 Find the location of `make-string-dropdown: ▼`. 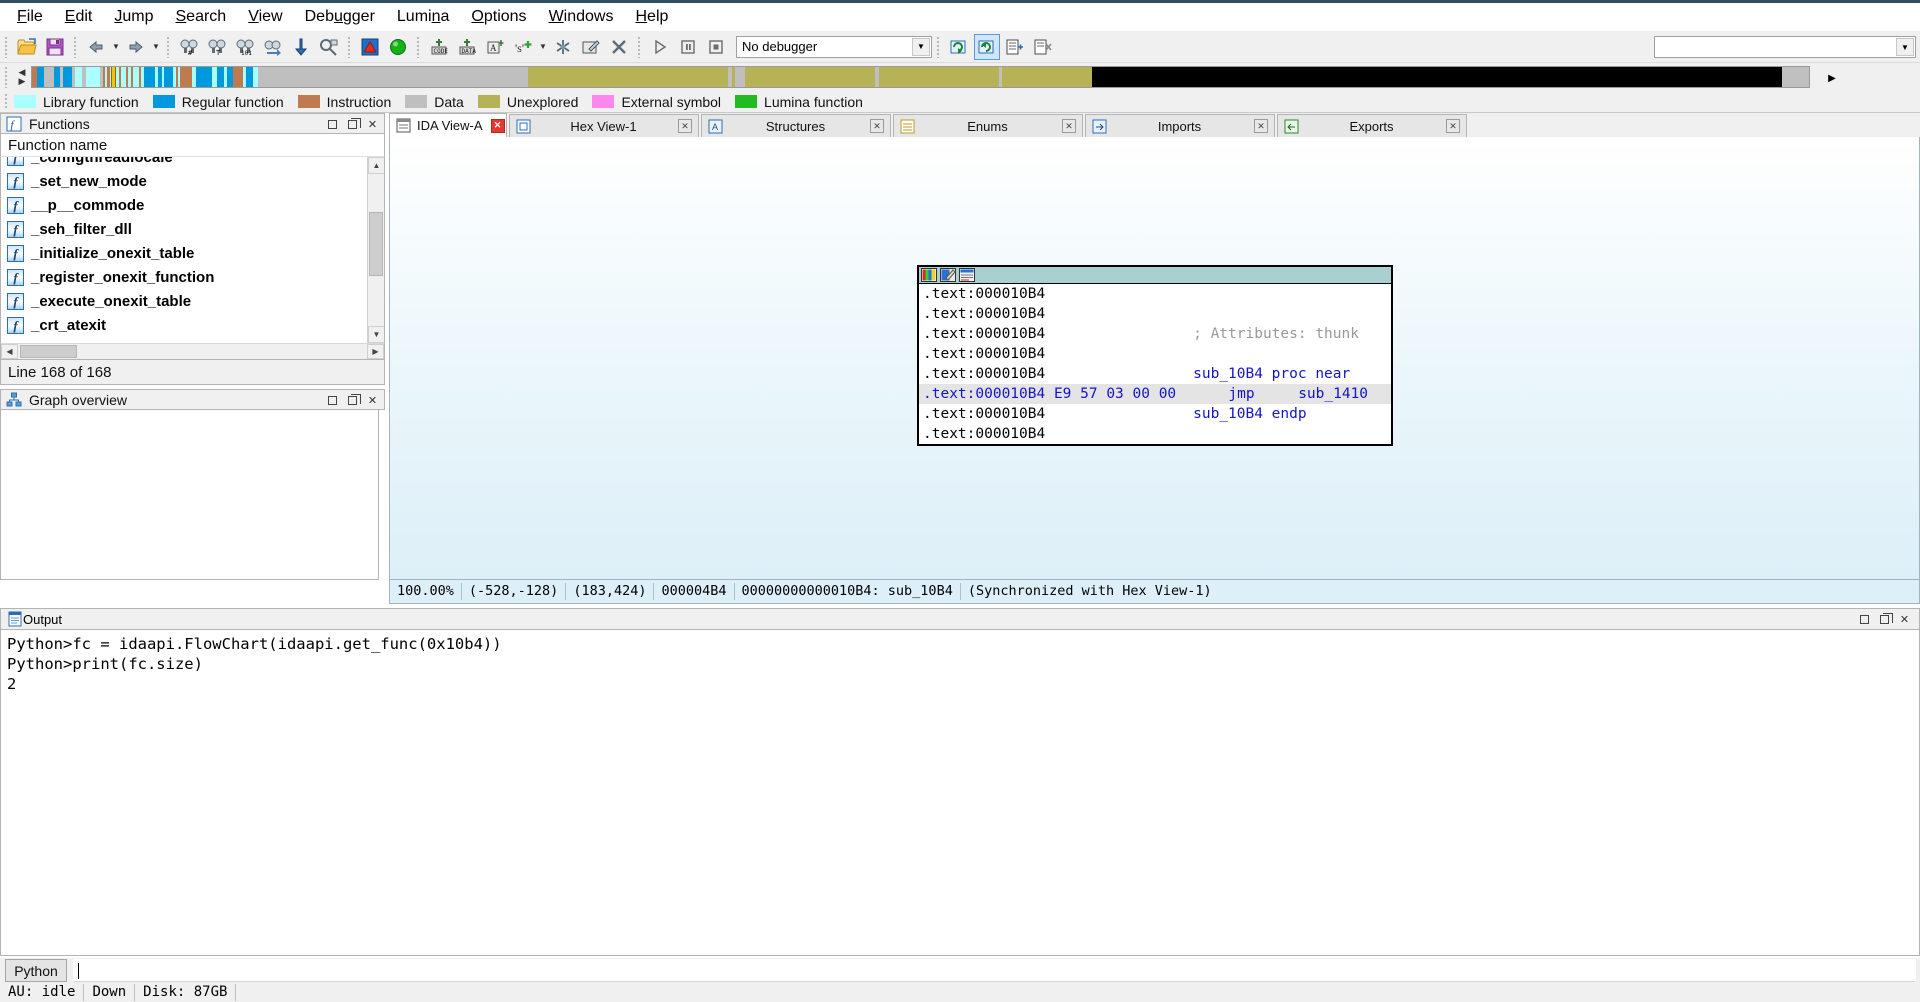

make-string-dropdown: ▼ is located at coordinates (543, 47).